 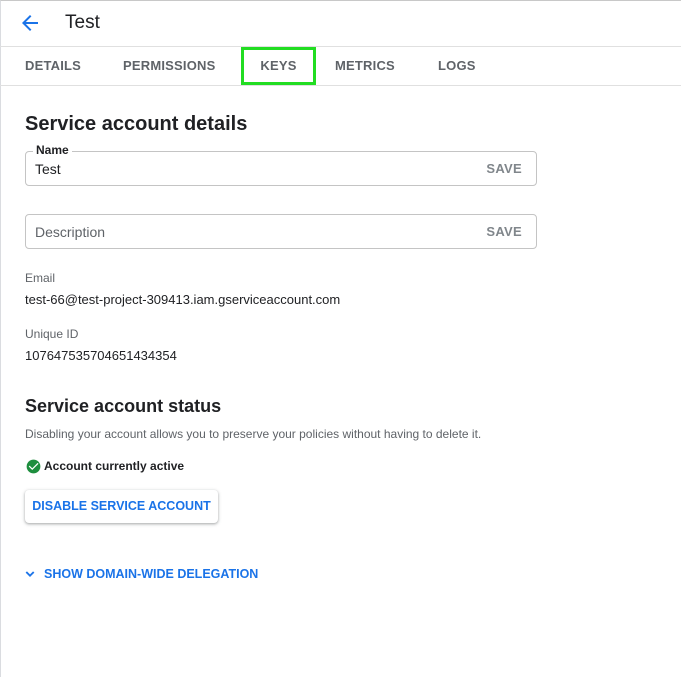 I want to click on name-save-button: SAVE, so click(x=504, y=168).